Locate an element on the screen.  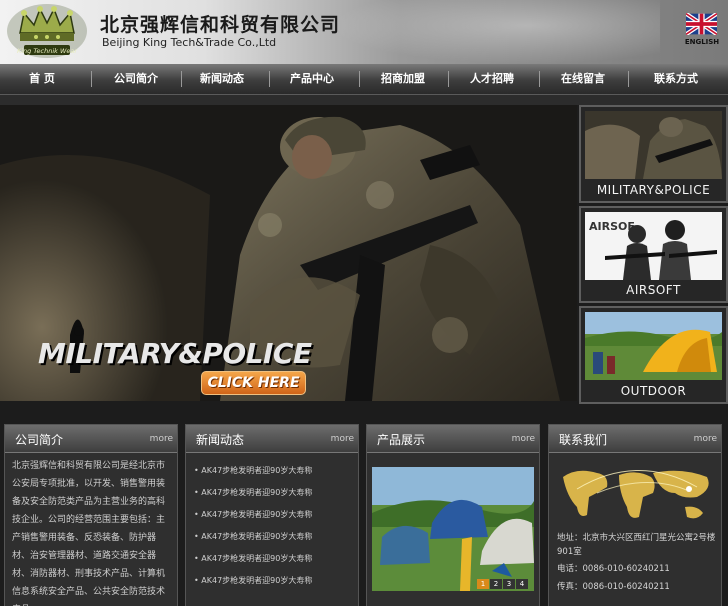
world-map-icon is located at coordinates (636, 494).